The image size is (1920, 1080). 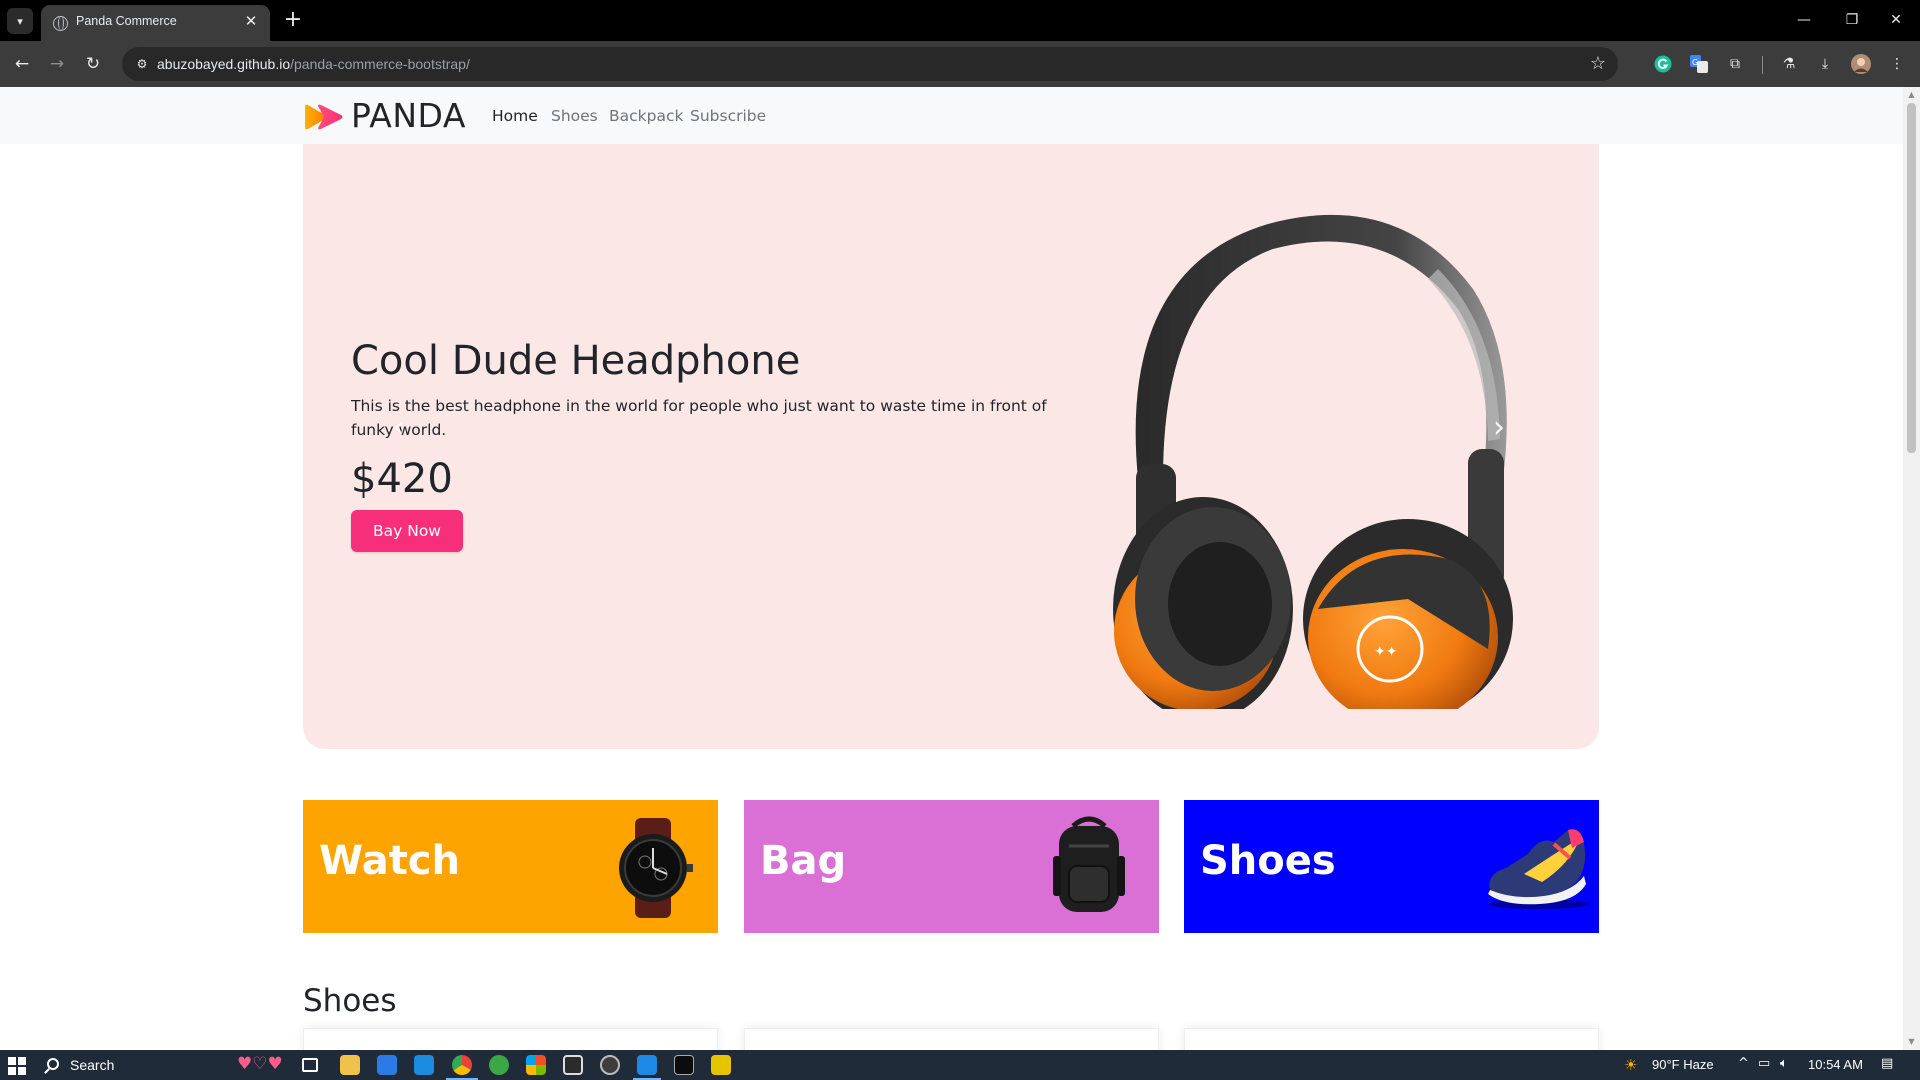 I want to click on tab-search-button: ▾, so click(x=20, y=21).